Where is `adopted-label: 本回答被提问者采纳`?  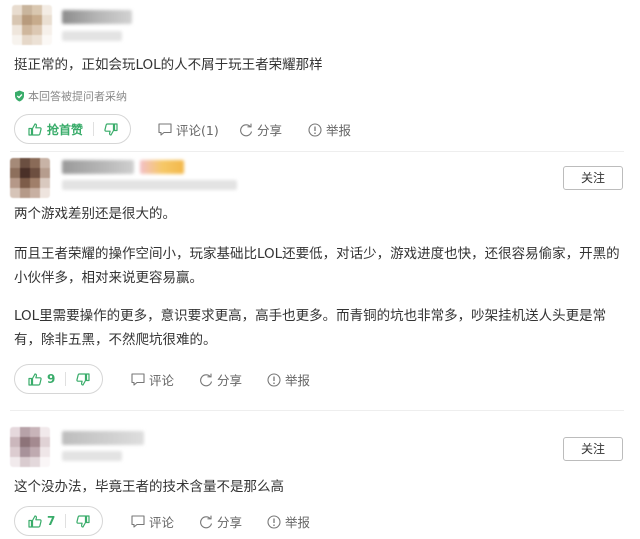
adopted-label: 本回答被提问者采纳 is located at coordinates (77, 96).